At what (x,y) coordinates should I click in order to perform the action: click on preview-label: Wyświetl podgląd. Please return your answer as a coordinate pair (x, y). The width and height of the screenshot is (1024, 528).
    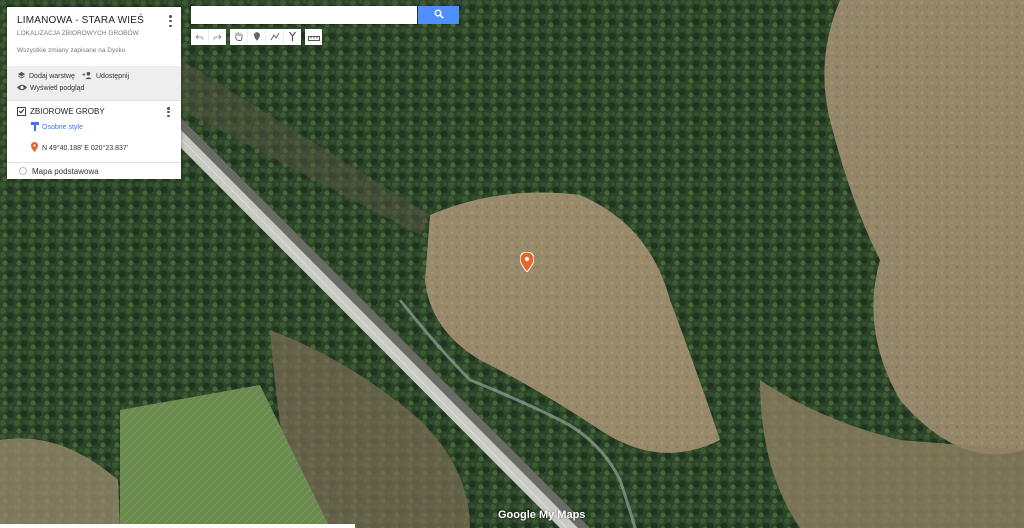
    Looking at the image, I should click on (57, 88).